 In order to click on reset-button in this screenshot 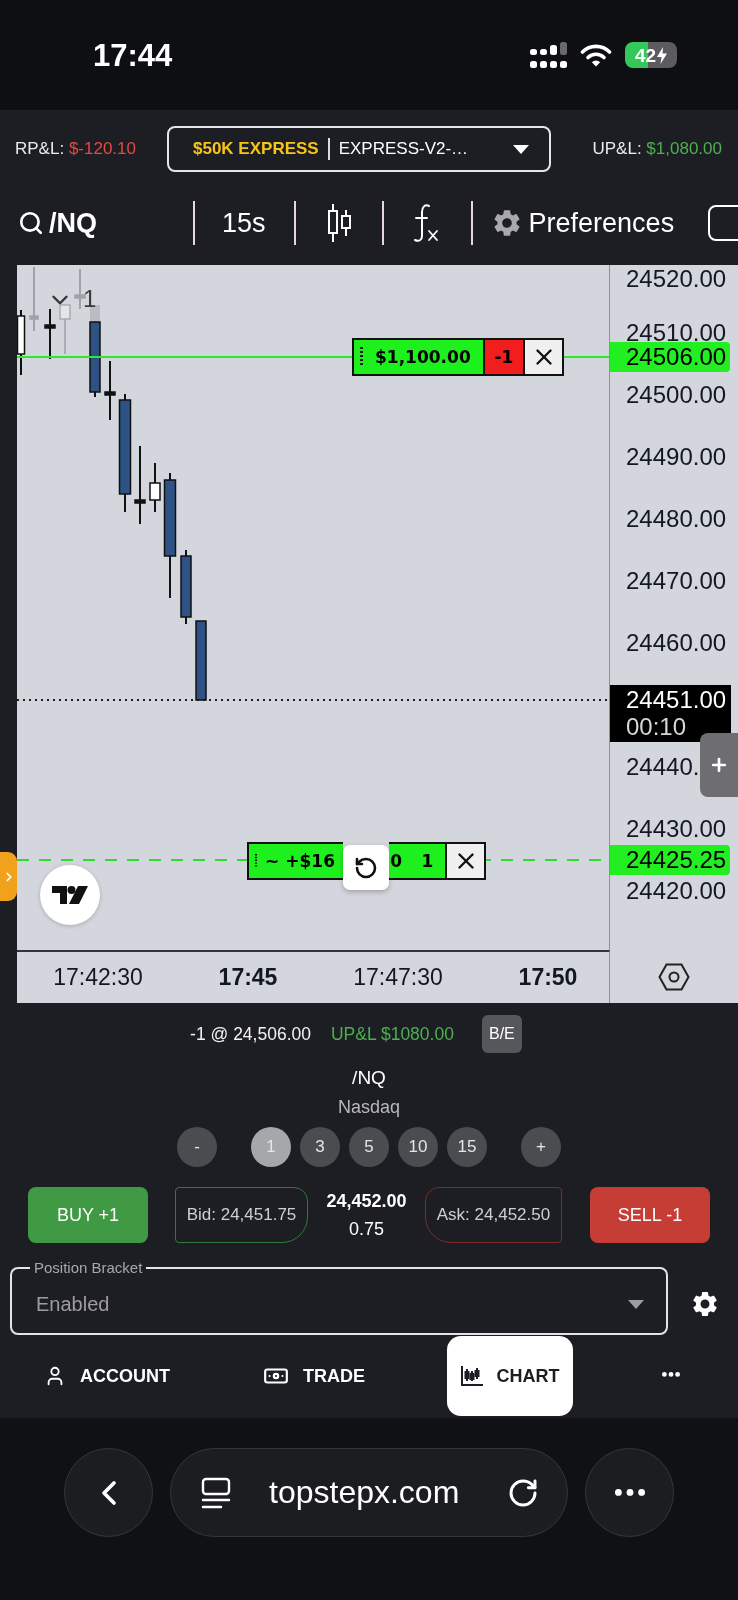, I will do `click(366, 867)`.